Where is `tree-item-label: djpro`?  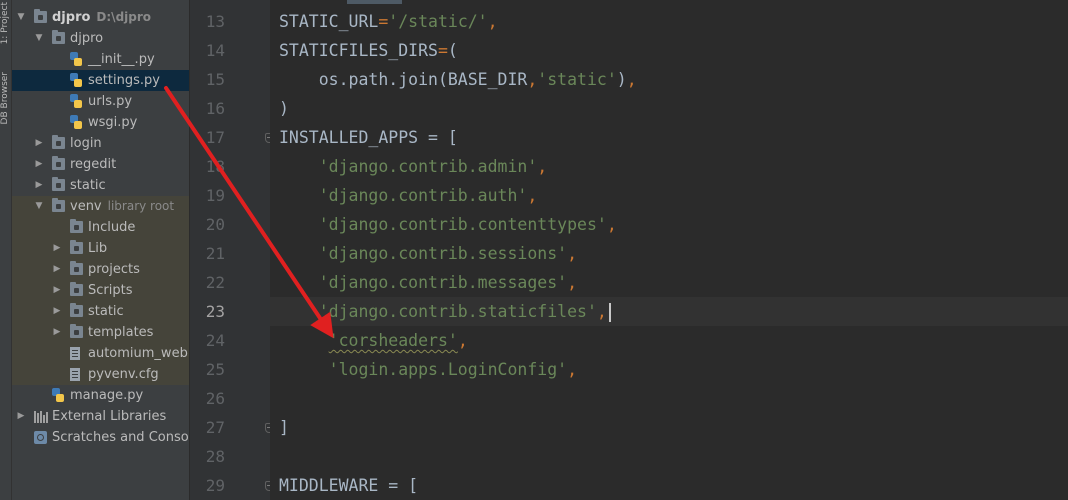 tree-item-label: djpro is located at coordinates (87, 38).